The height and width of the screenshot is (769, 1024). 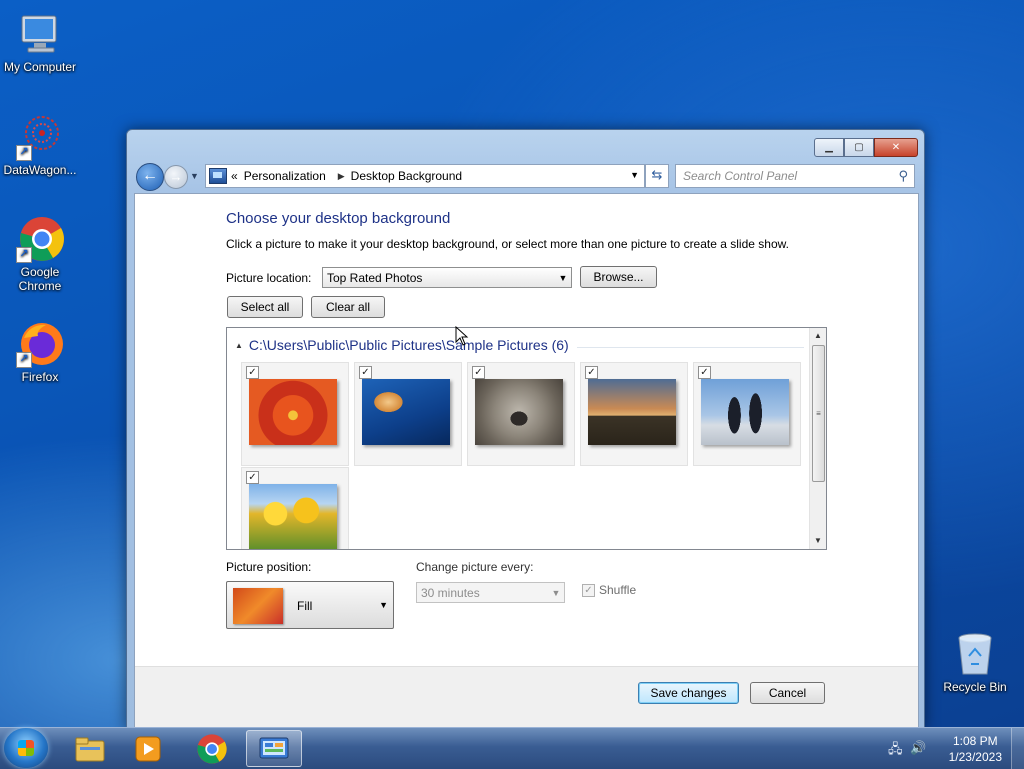 I want to click on back-arrow-icon: ←, so click(x=150, y=175).